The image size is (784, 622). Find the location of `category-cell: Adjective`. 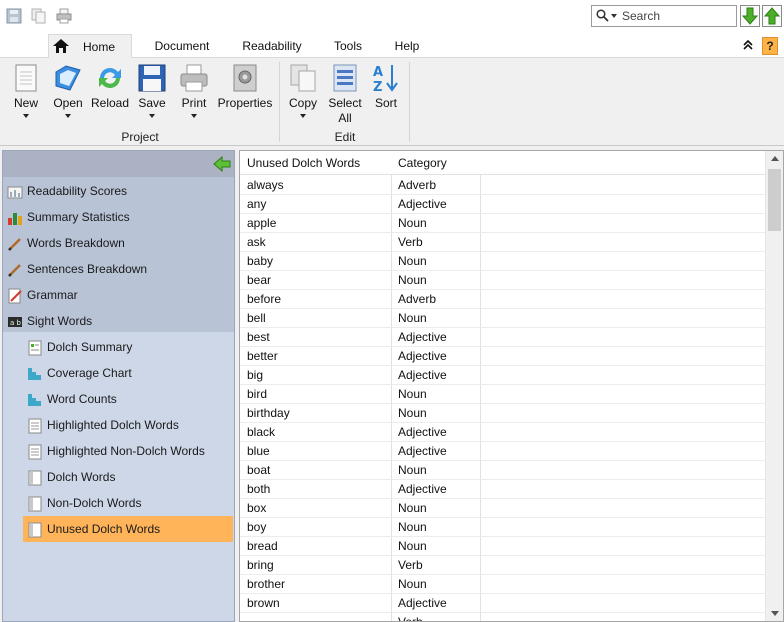

category-cell: Adjective is located at coordinates (422, 451).